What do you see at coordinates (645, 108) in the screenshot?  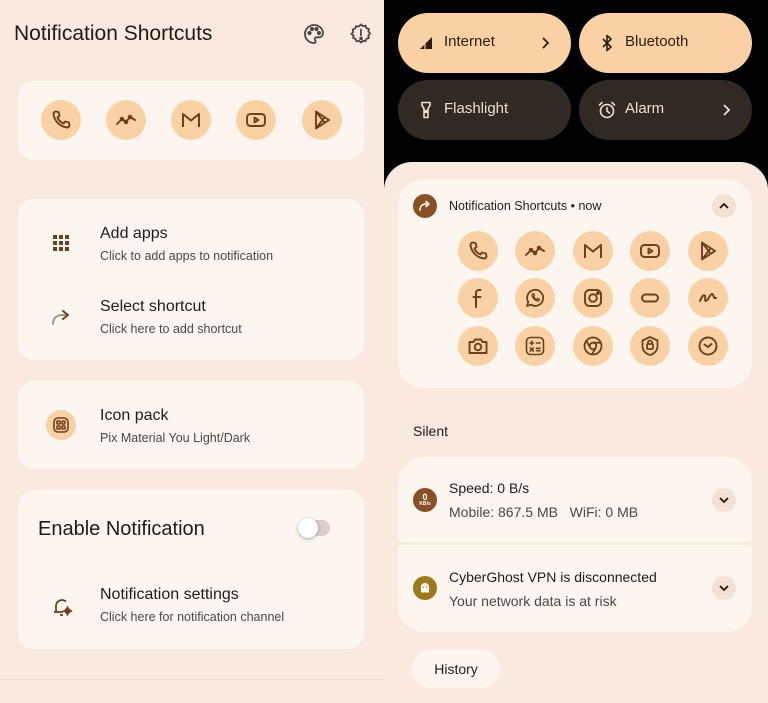 I see `tile-alarm-label: Alarm` at bounding box center [645, 108].